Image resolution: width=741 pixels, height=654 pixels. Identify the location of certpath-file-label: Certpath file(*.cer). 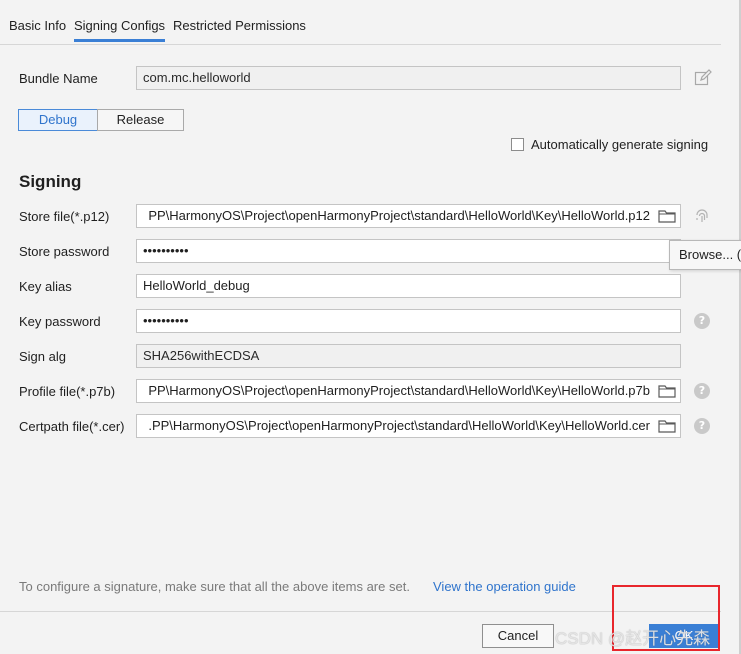
(72, 426).